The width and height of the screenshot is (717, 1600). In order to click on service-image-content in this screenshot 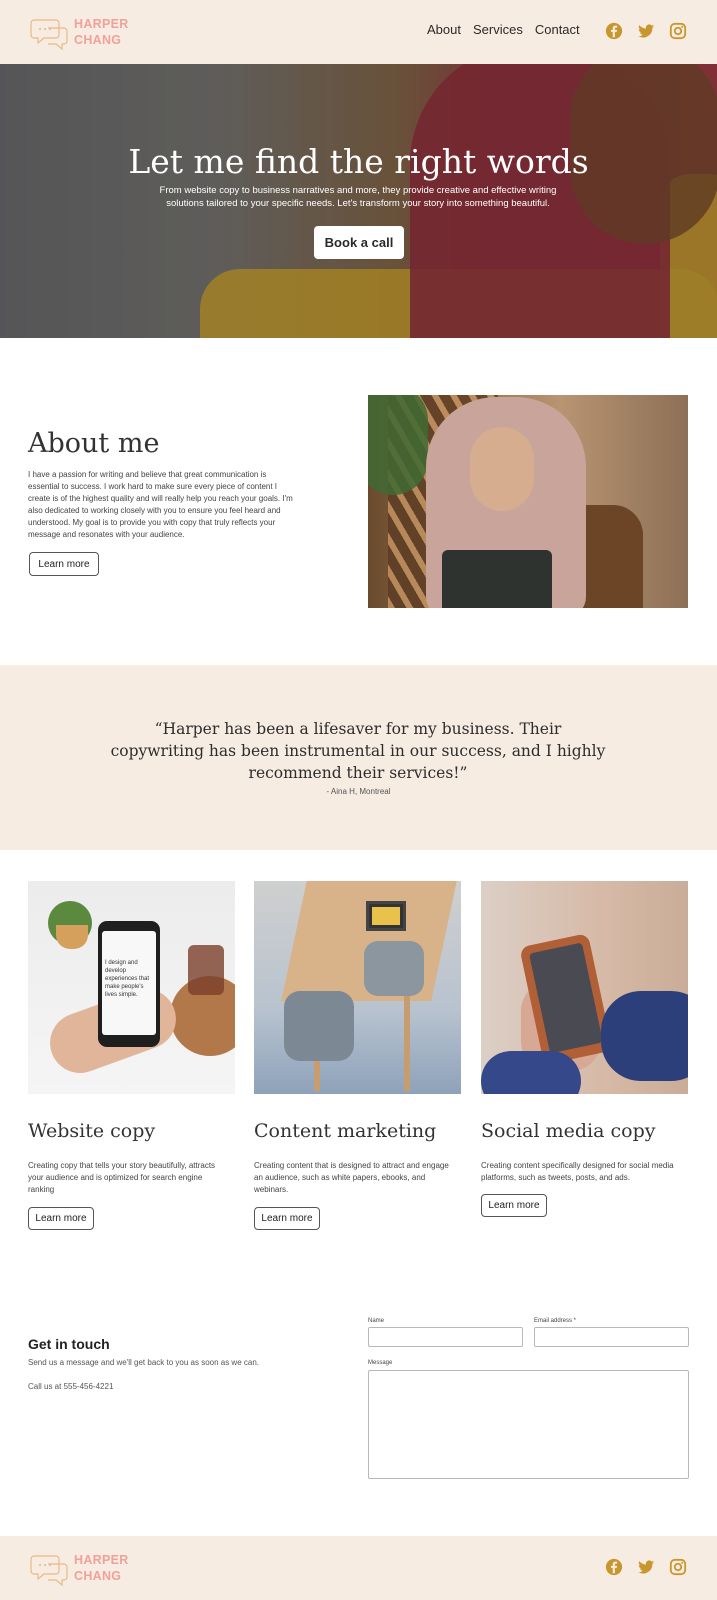, I will do `click(357, 987)`.